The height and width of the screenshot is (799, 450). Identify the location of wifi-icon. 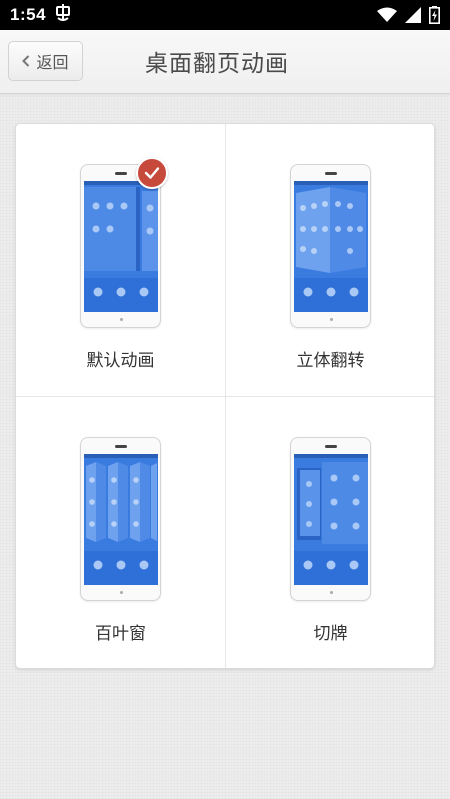
(387, 15).